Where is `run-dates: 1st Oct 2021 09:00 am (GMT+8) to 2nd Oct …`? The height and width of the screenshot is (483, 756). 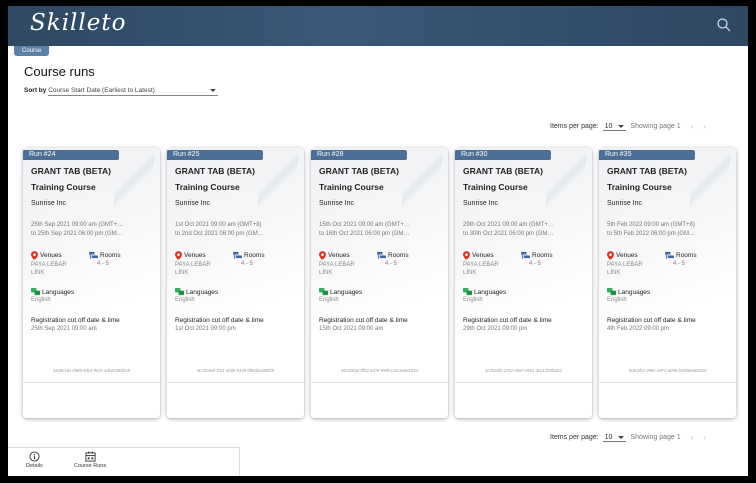 run-dates: 1st Oct 2021 09:00 am (GMT+8) to 2nd Oct … is located at coordinates (236, 230).